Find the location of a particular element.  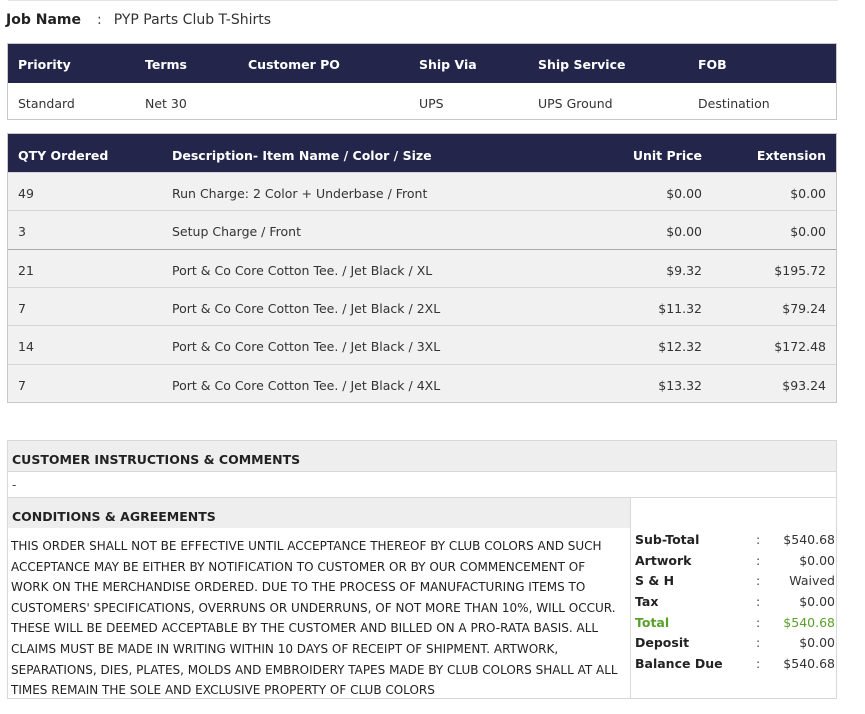

totals-label: S & H is located at coordinates (655, 581).